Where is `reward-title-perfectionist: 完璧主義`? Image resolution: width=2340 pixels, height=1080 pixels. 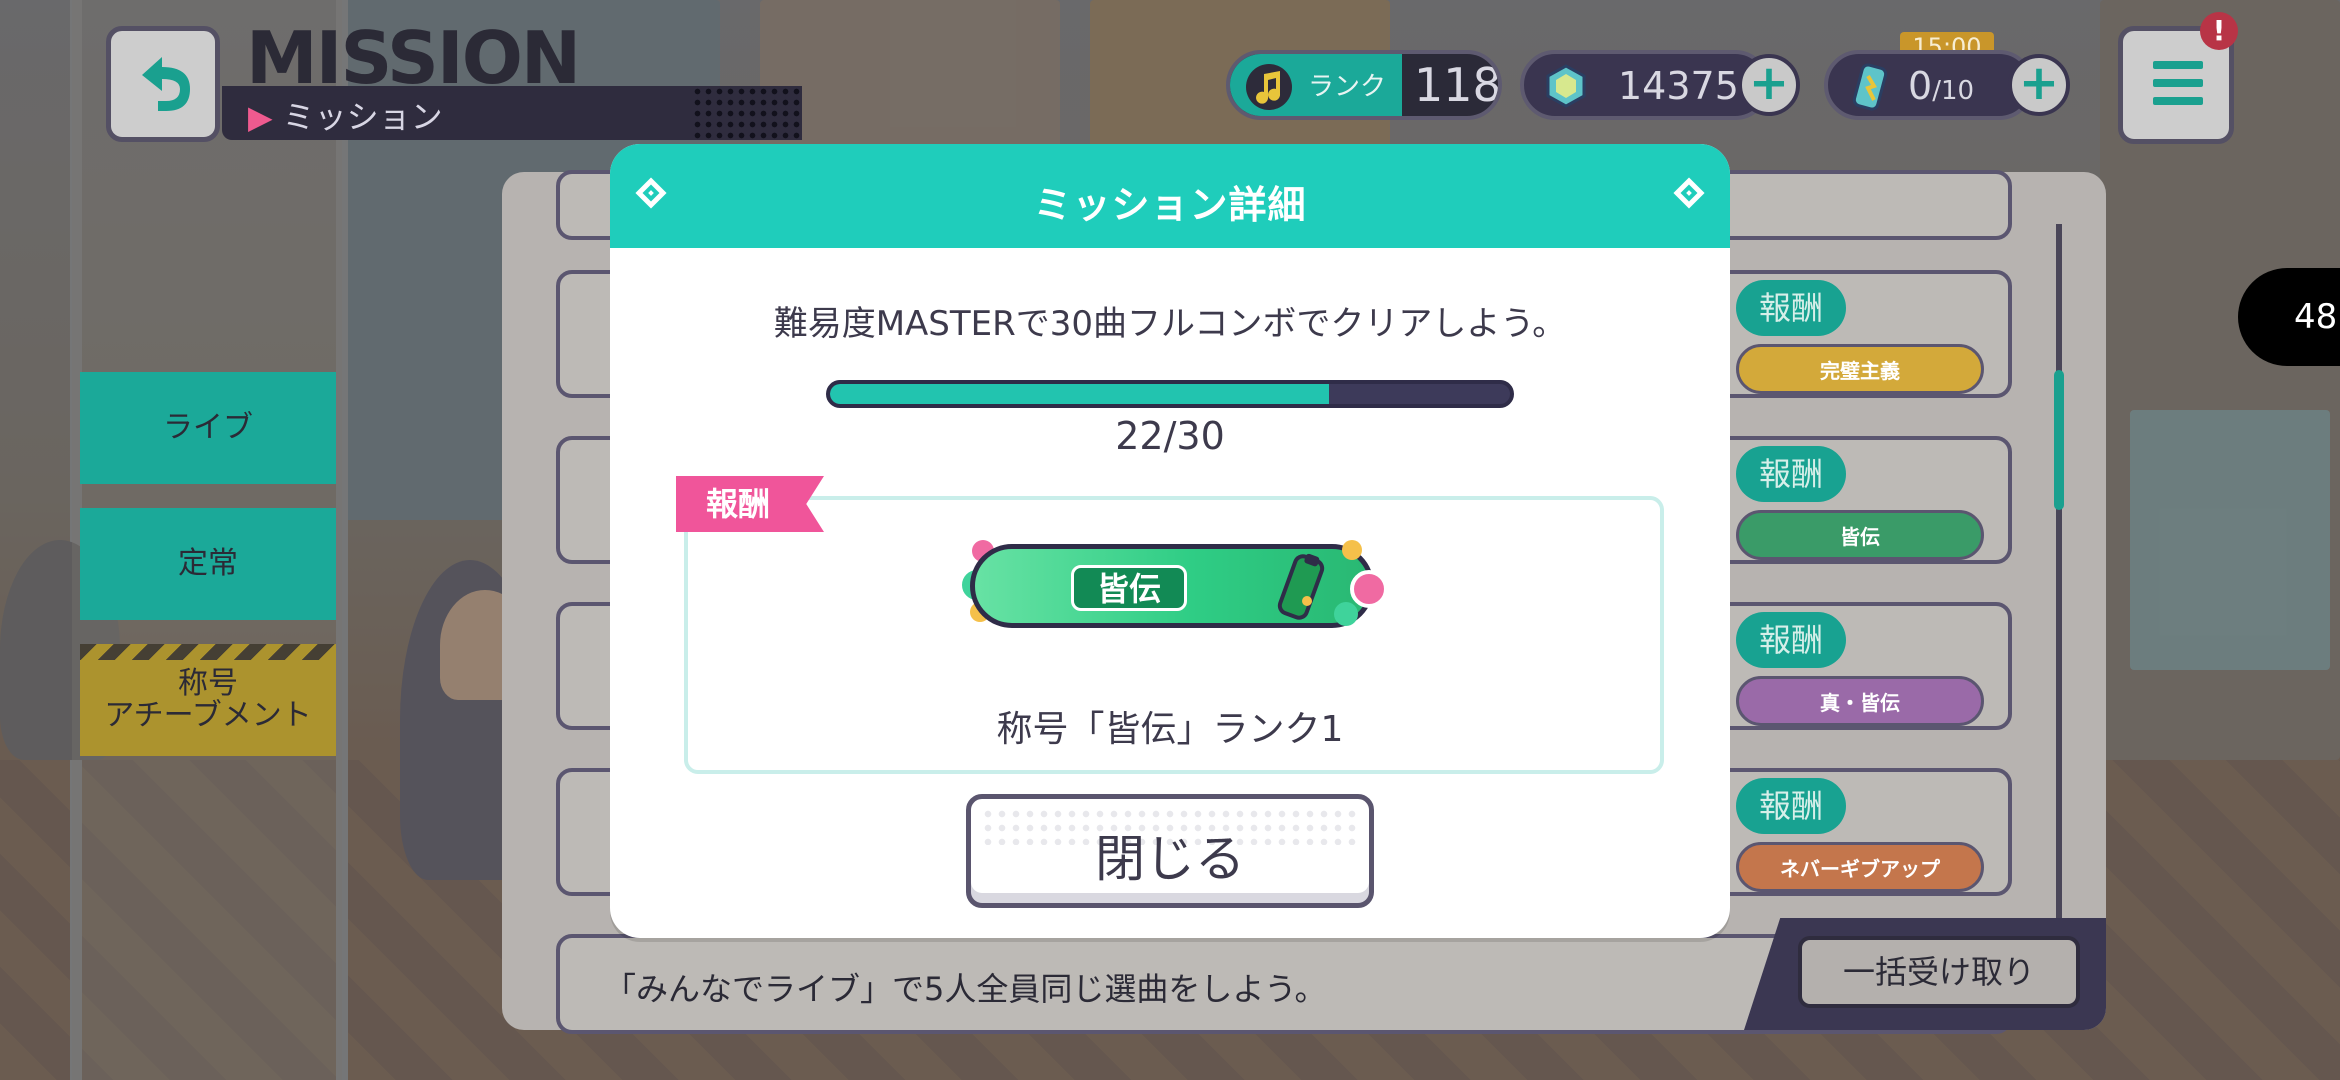
reward-title-perfectionist: 完璧主義 is located at coordinates (1860, 369).